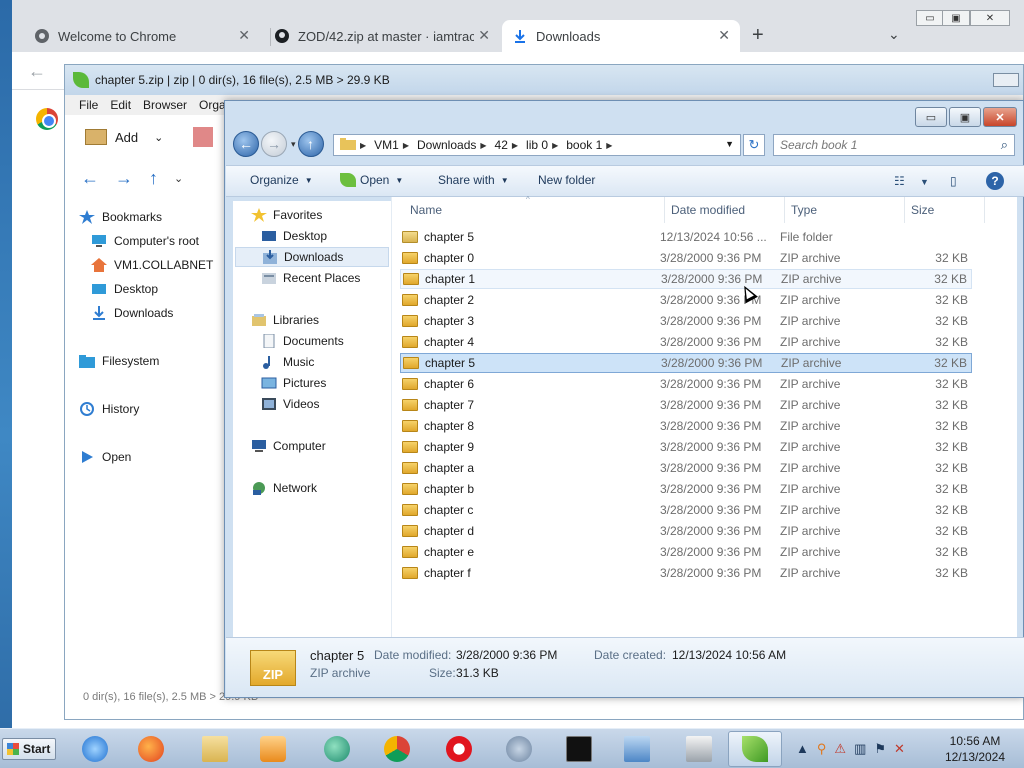 The width and height of the screenshot is (1024, 768). Describe the element at coordinates (154, 313) in the screenshot. I see `sidebar-item-downloads: Downloads` at that location.